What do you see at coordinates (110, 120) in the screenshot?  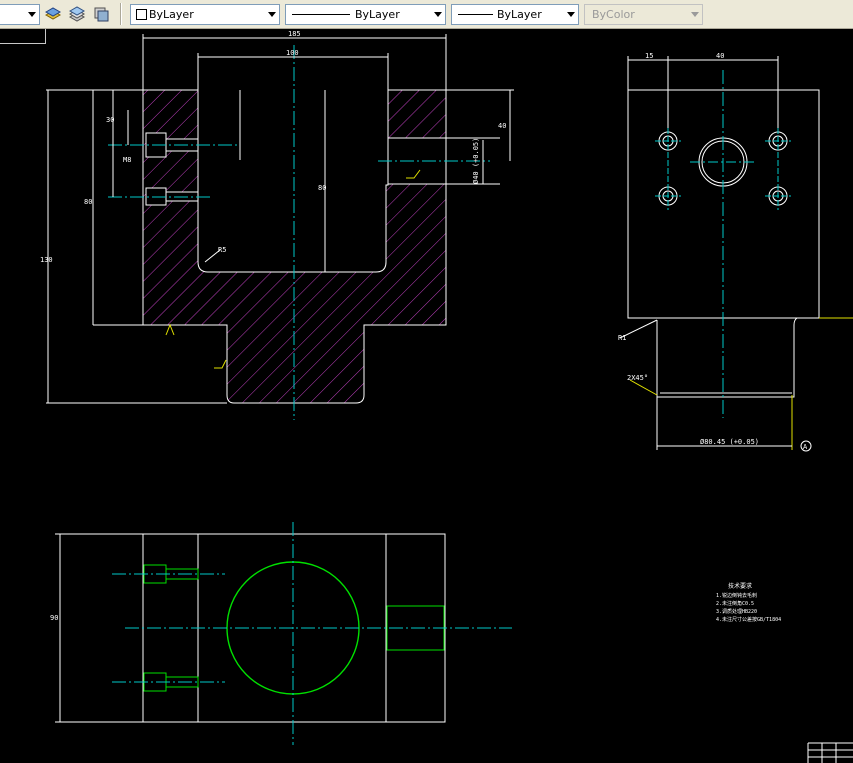 I see `dim-bolt-spacing: 30` at bounding box center [110, 120].